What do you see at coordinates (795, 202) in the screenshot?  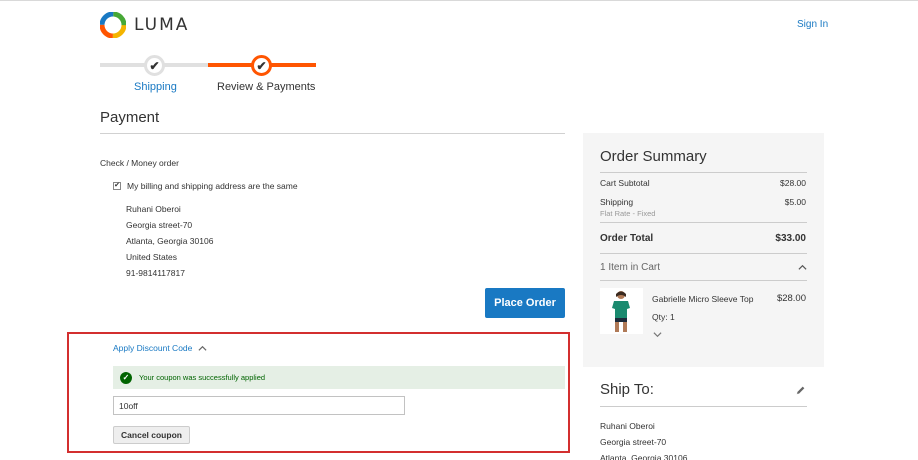 I see `shipping-value: $5.00` at bounding box center [795, 202].